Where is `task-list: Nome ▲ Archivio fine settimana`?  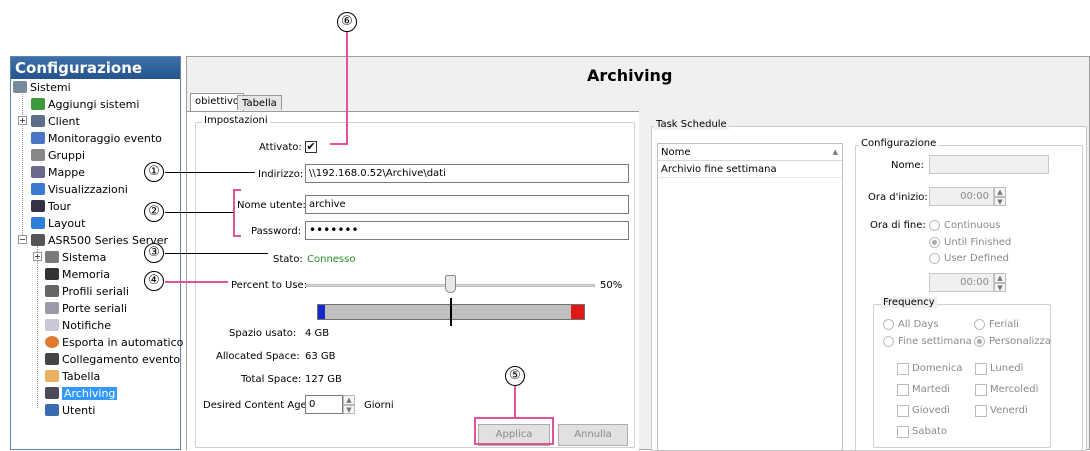
task-list: Nome ▲ Archivio fine settimana is located at coordinates (750, 297).